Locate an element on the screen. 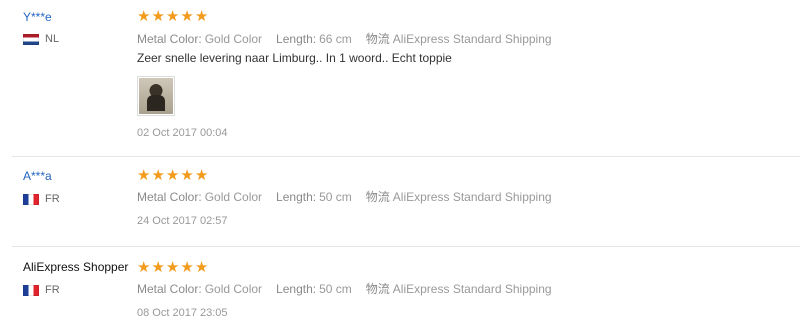  flag-nl-icon is located at coordinates (31, 39).